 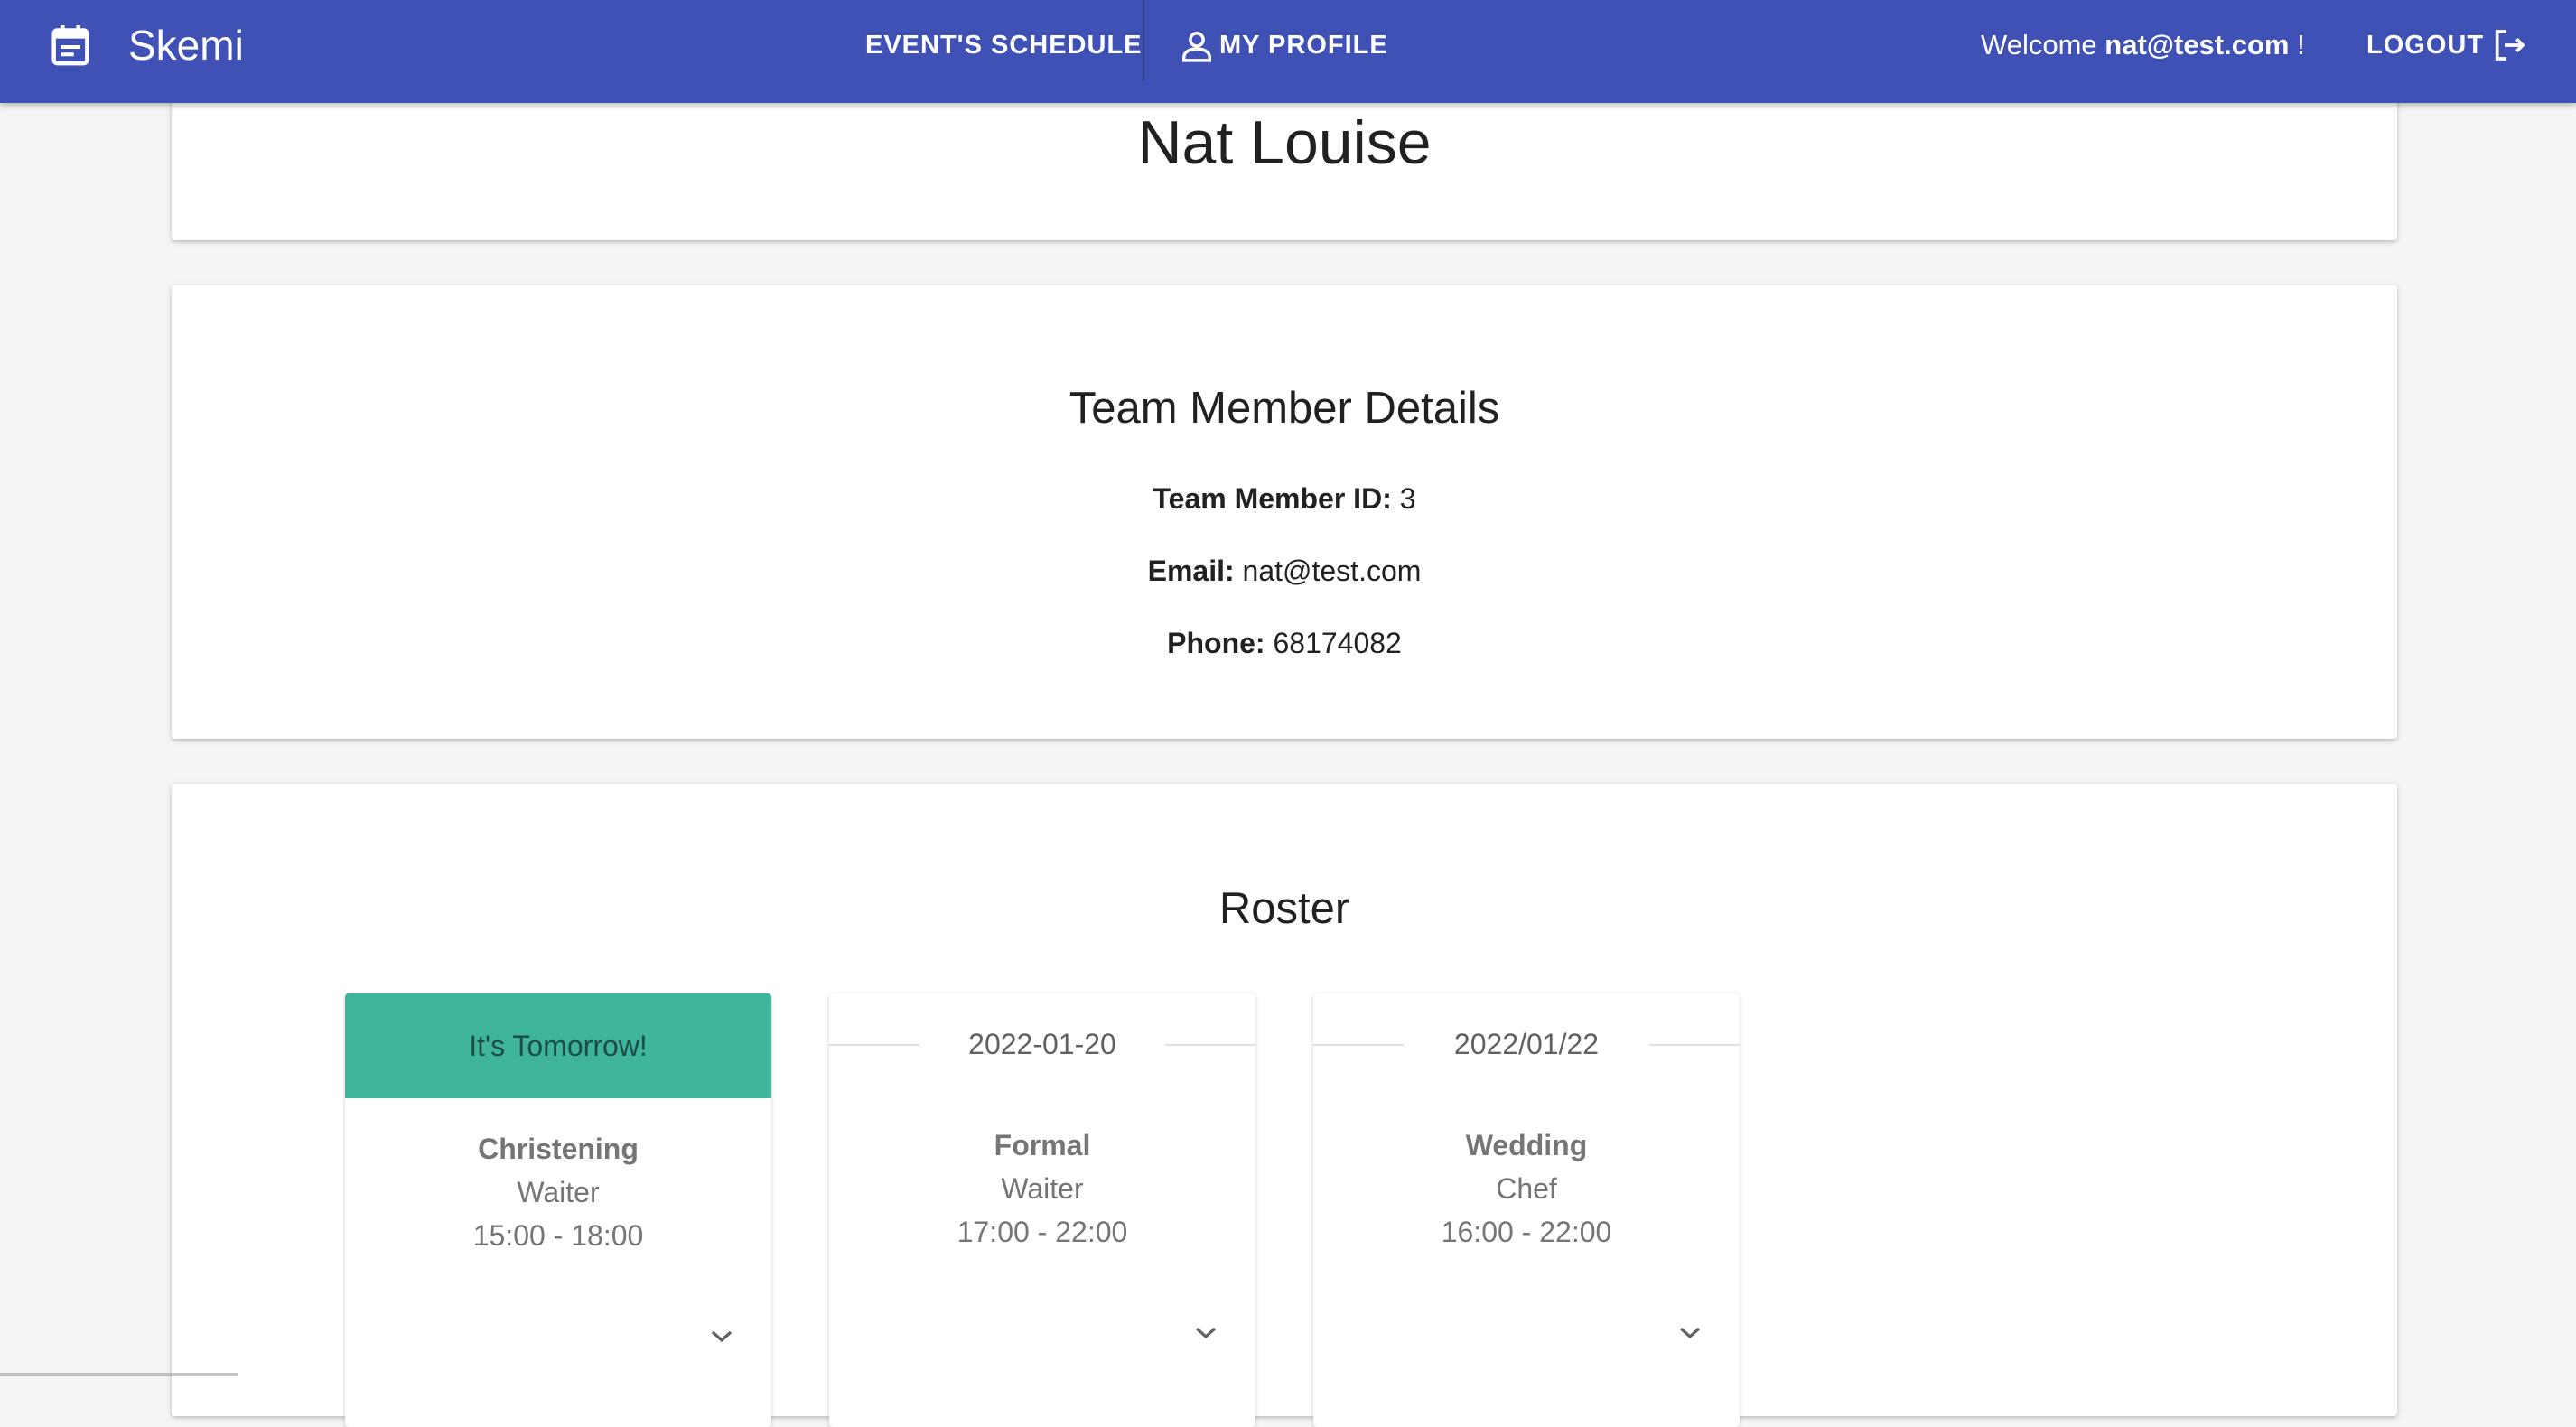 I want to click on roster-event-card: 2022-01-20 Formal Waiter 17:00 - 22:00, so click(x=1042, y=1210).